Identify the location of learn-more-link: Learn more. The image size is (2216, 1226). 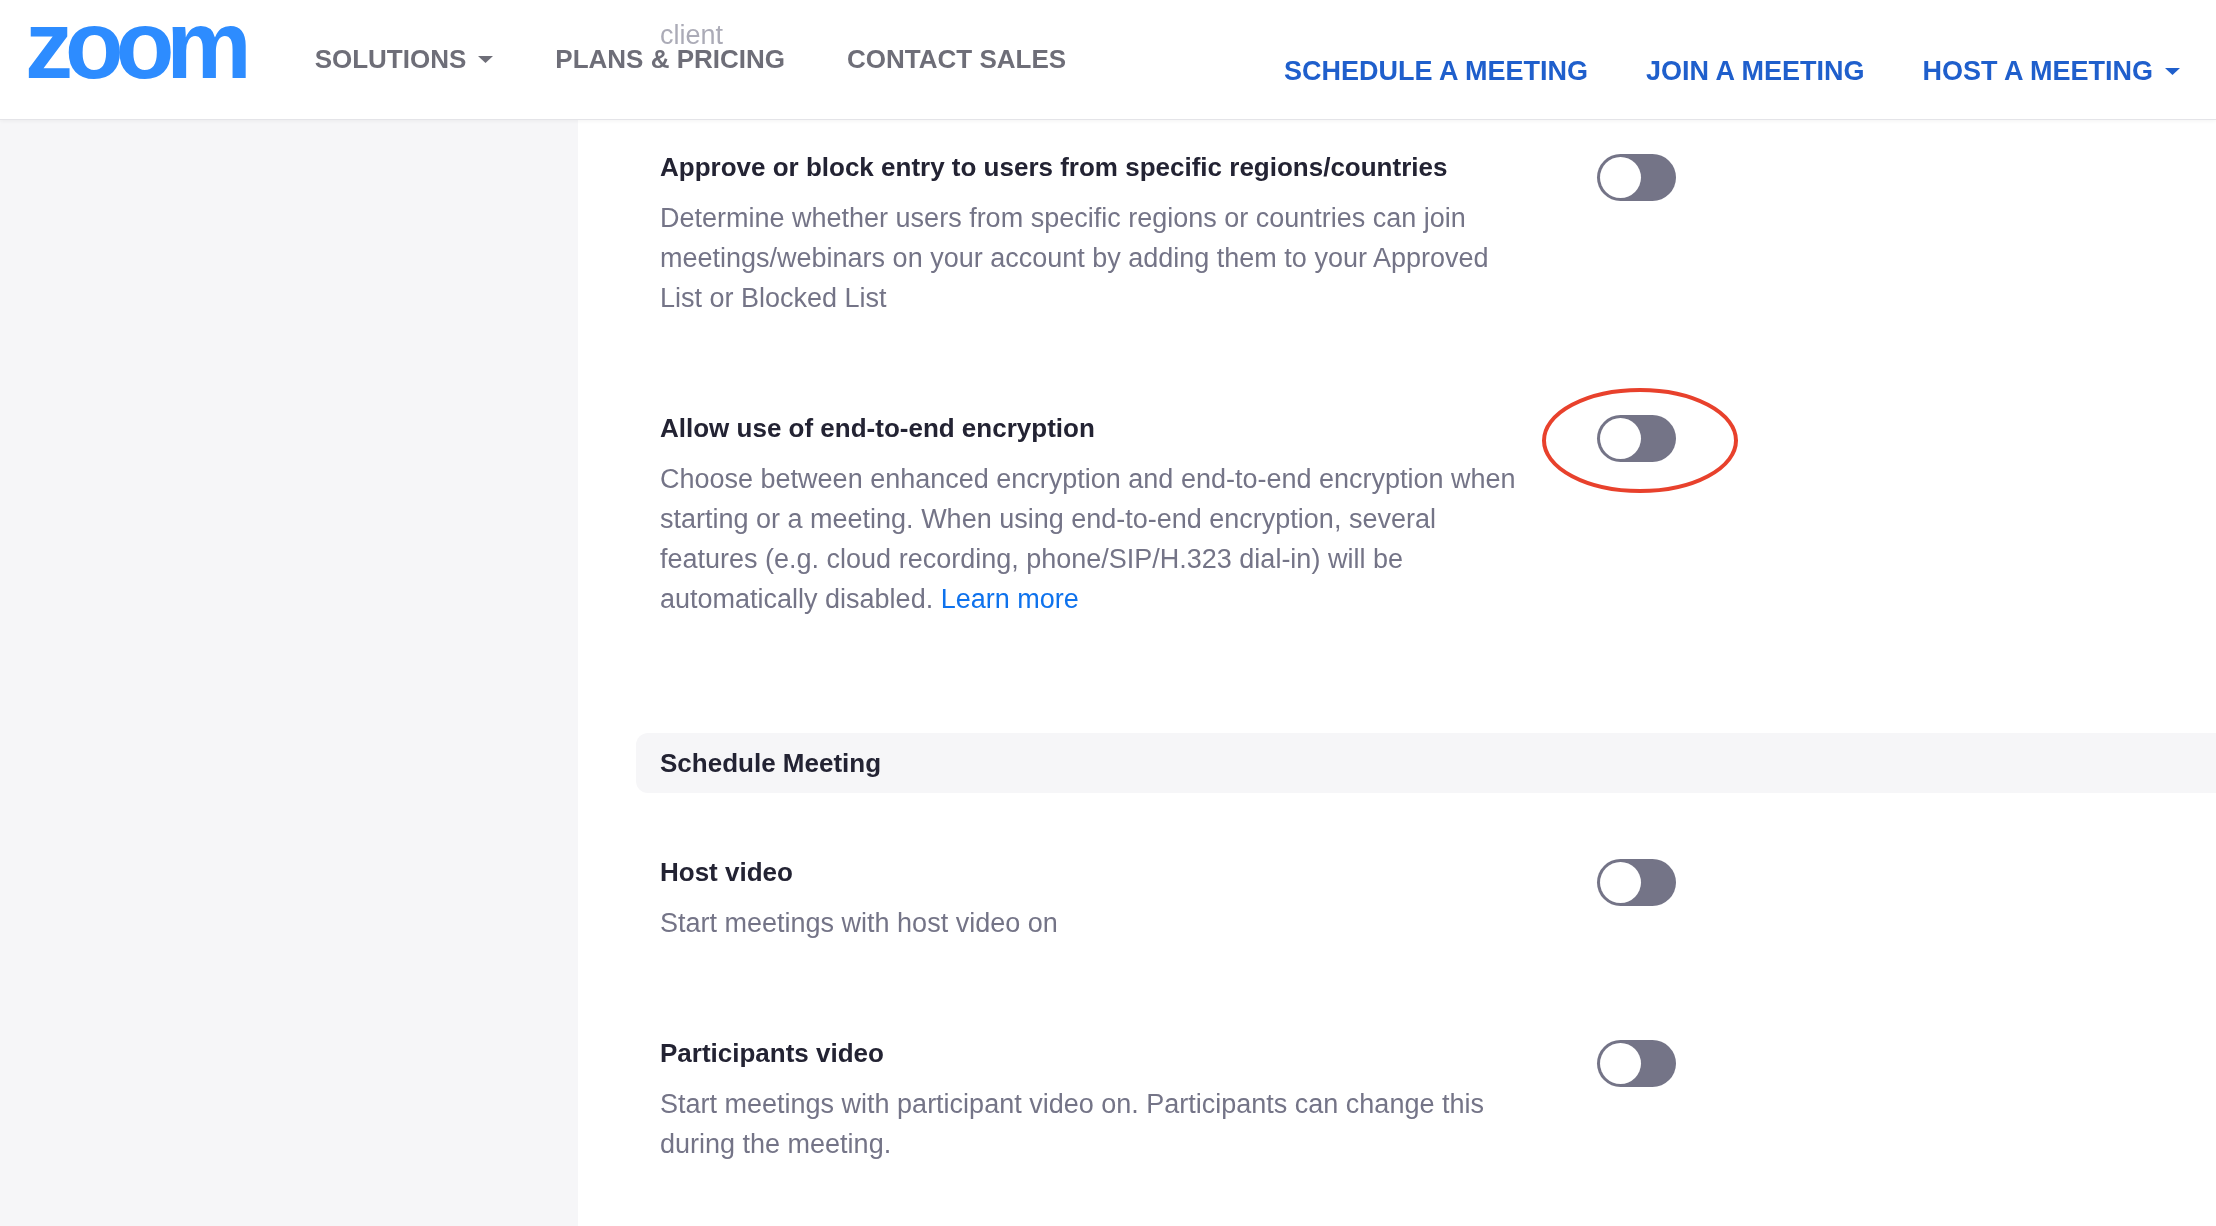
(1009, 599).